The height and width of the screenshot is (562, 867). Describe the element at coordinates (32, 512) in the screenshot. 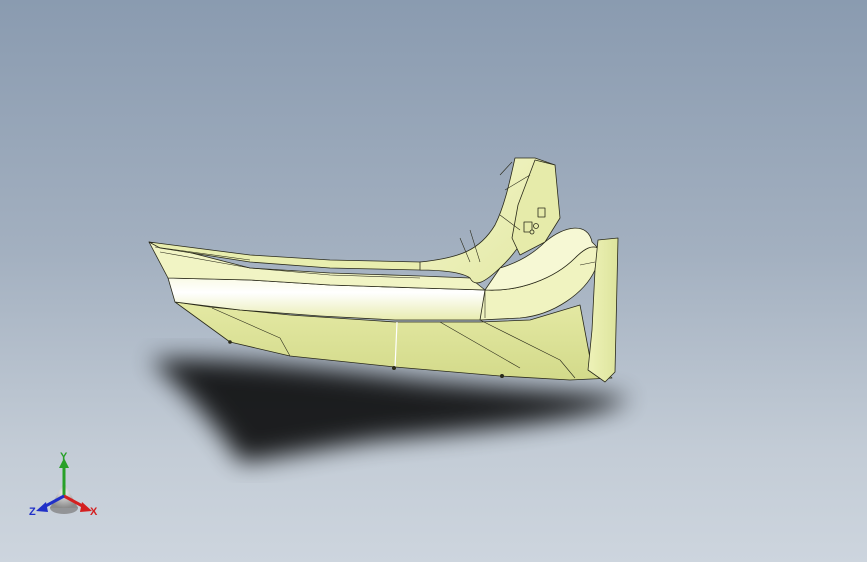

I see `z-axis-label: Z` at that location.